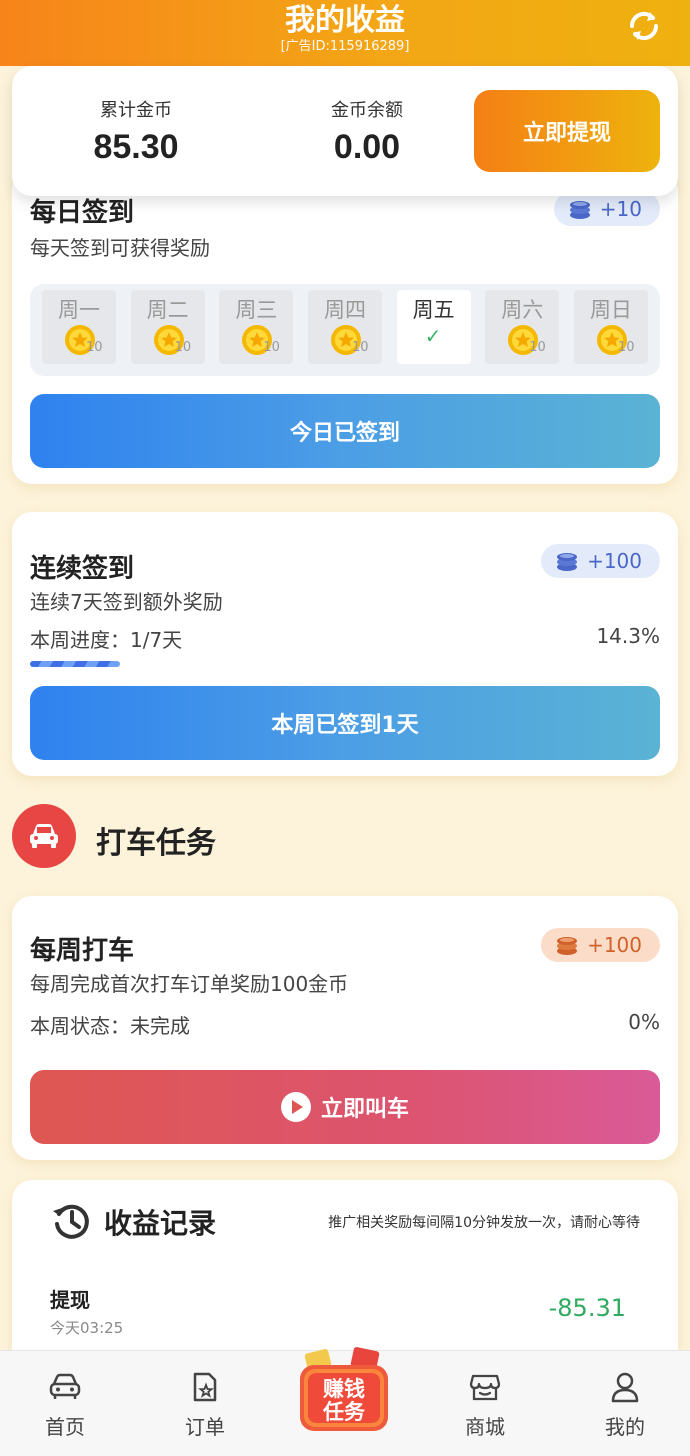 This screenshot has height=1456, width=690. I want to click on nav-orders-label: 订单, so click(205, 1427).